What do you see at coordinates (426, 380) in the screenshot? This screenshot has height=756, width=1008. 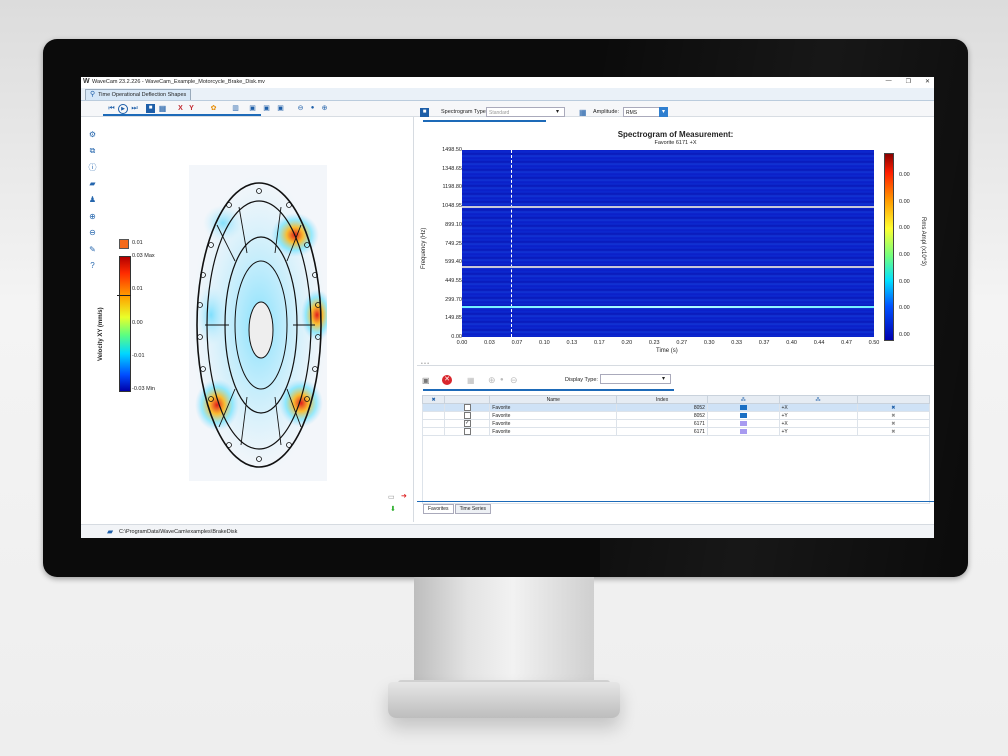 I see `save-icon: ▣` at bounding box center [426, 380].